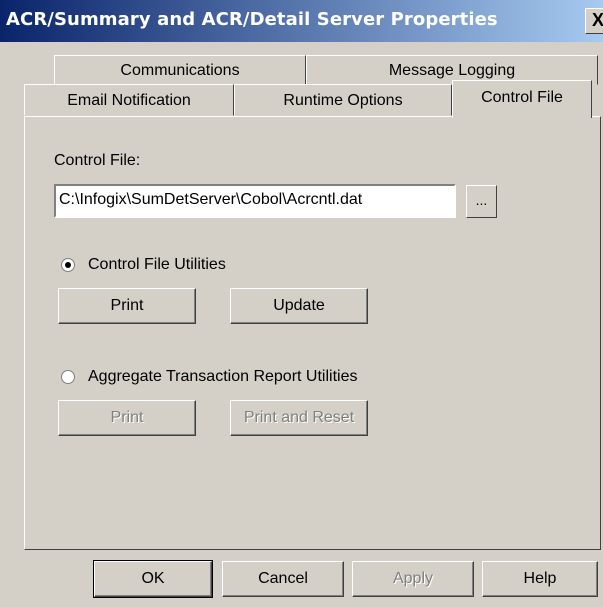 This screenshot has width=603, height=607. I want to click on apply-button: Apply, so click(413, 579).